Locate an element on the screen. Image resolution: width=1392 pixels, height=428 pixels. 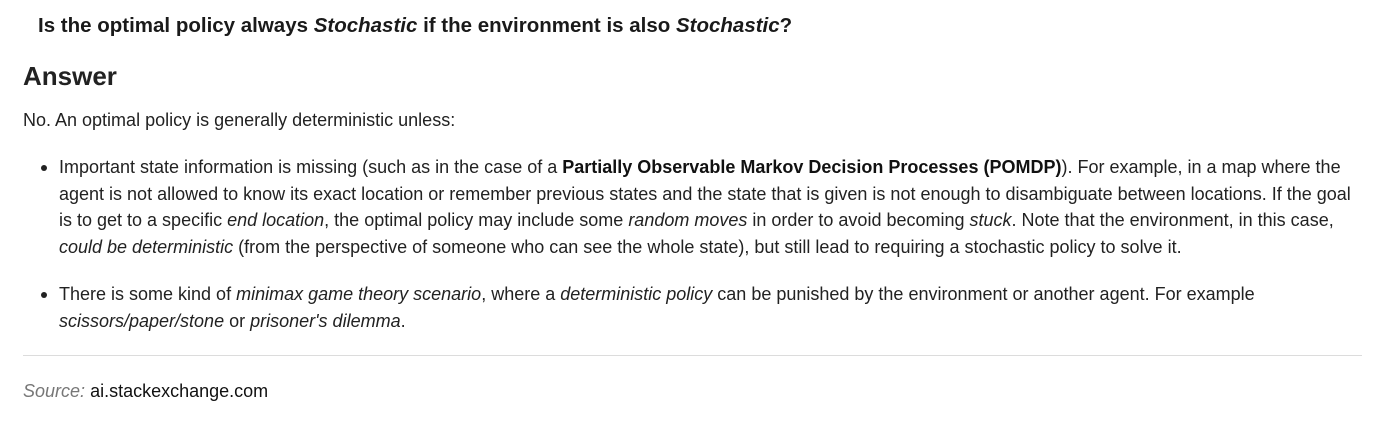
italic-term: deterministic policy is located at coordinates (636, 294).